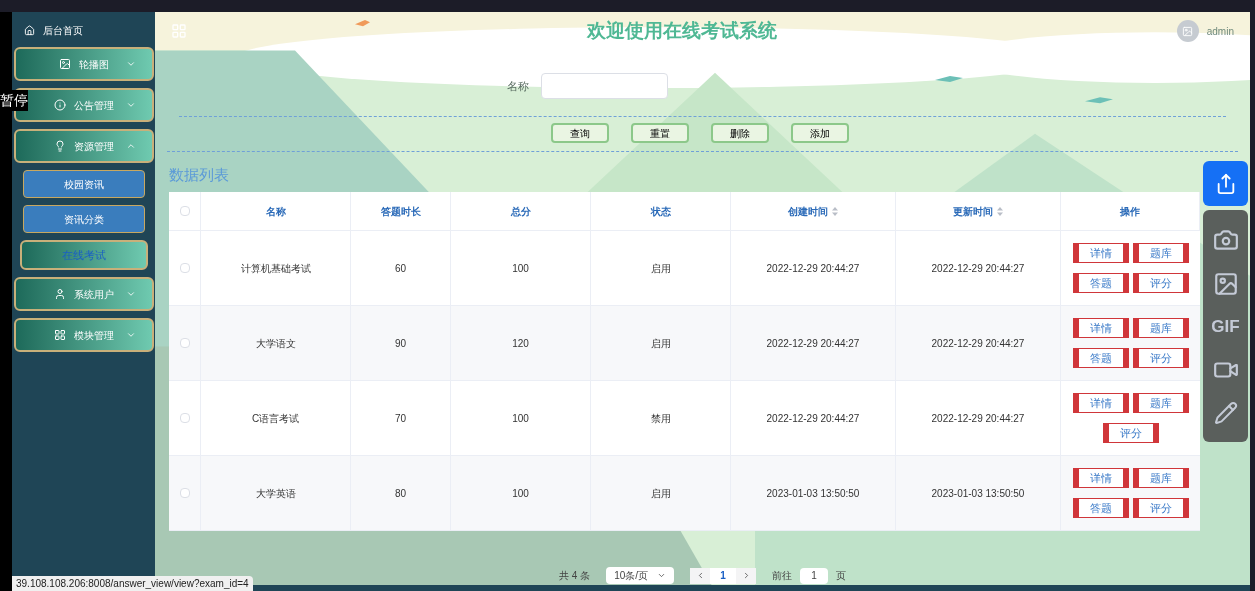 The image size is (1255, 591). I want to click on column-header: 状态, so click(660, 211).